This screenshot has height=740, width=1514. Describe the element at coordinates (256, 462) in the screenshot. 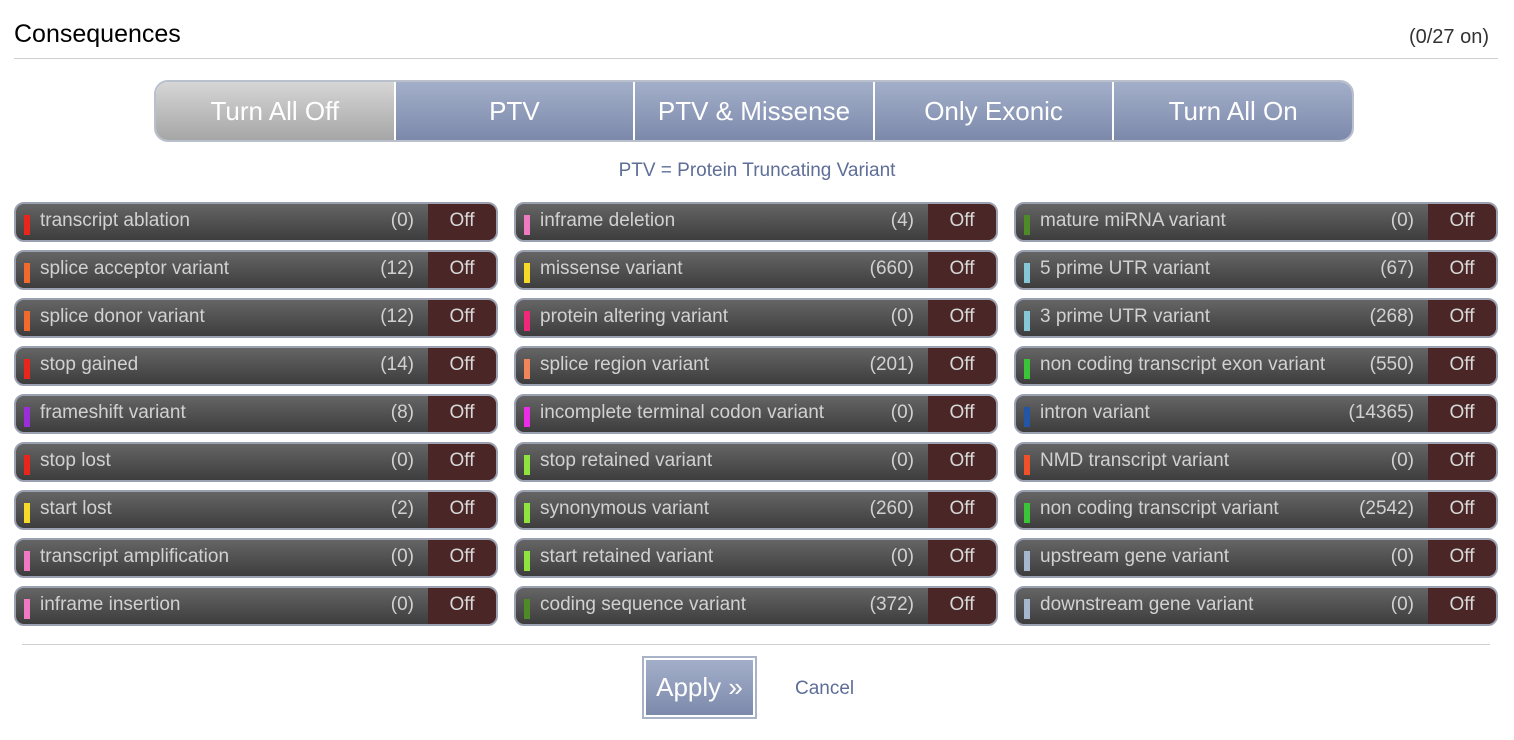

I see `consequence-toggle: stop lost (0) Off` at that location.